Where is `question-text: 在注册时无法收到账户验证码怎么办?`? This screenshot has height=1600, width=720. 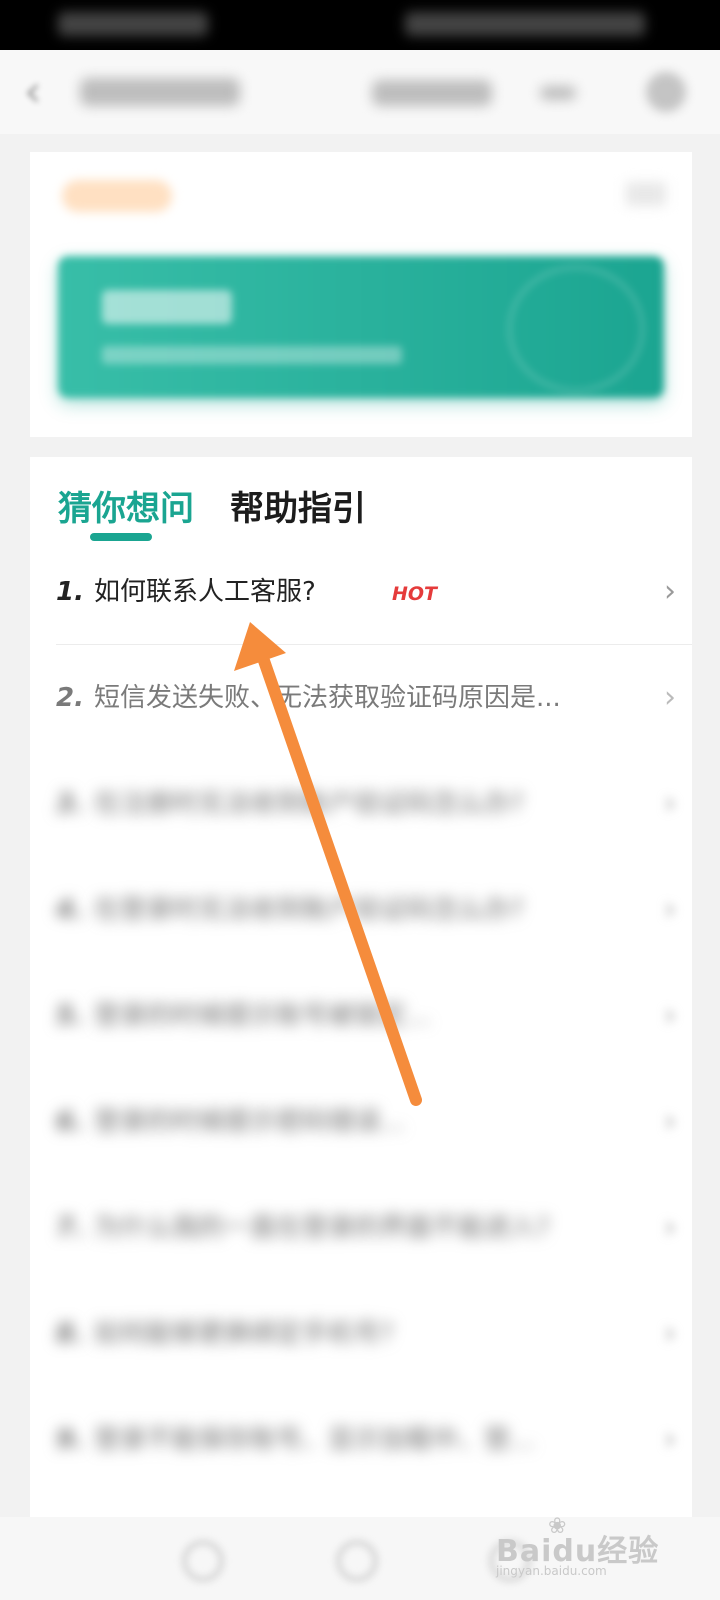 question-text: 在注册时无法收到账户验证码怎么办? is located at coordinates (309, 804).